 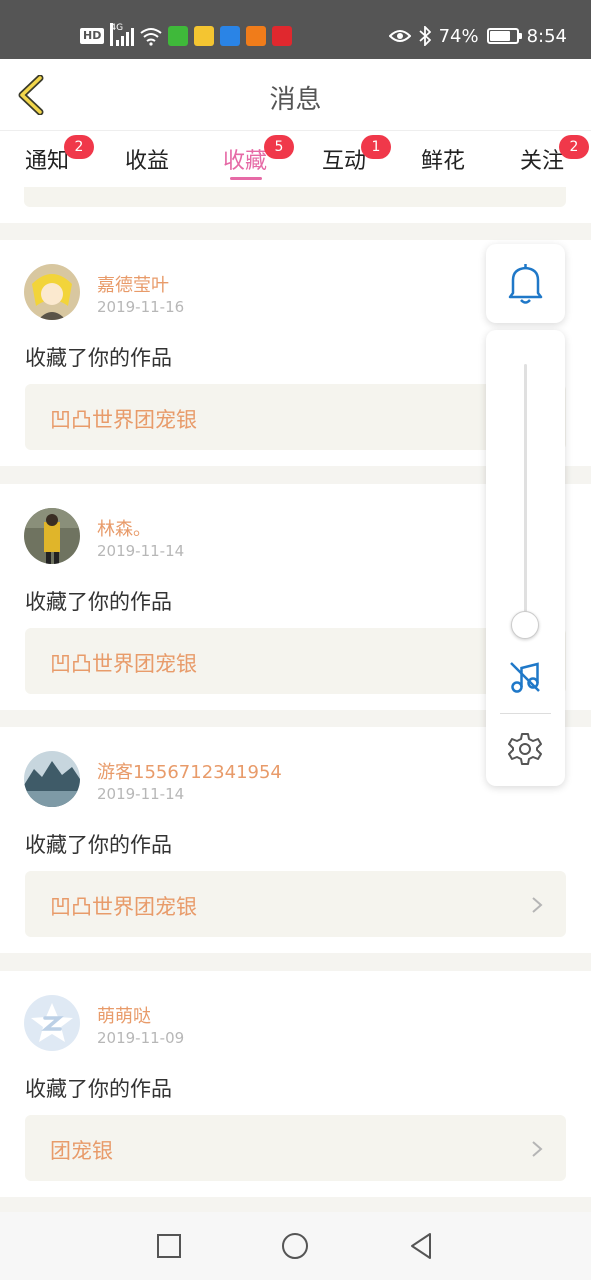 I want to click on tab-label: 互动, so click(x=343, y=161).